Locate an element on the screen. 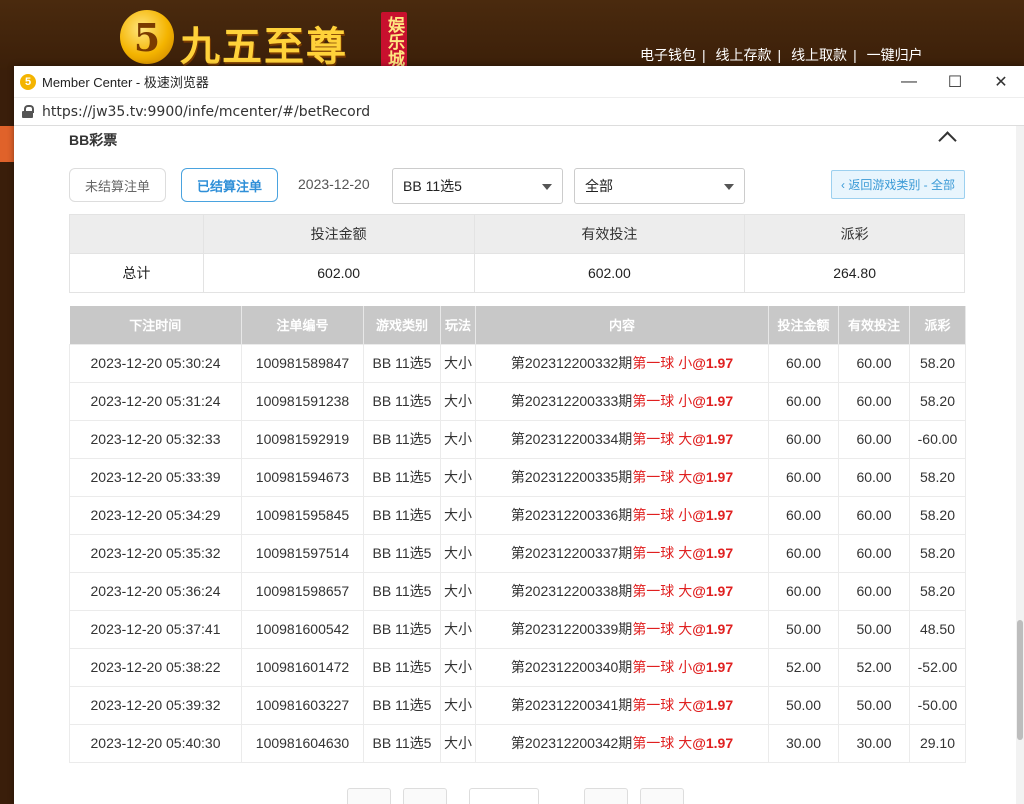  nav-consolidate: 一键归户 is located at coordinates (895, 55).